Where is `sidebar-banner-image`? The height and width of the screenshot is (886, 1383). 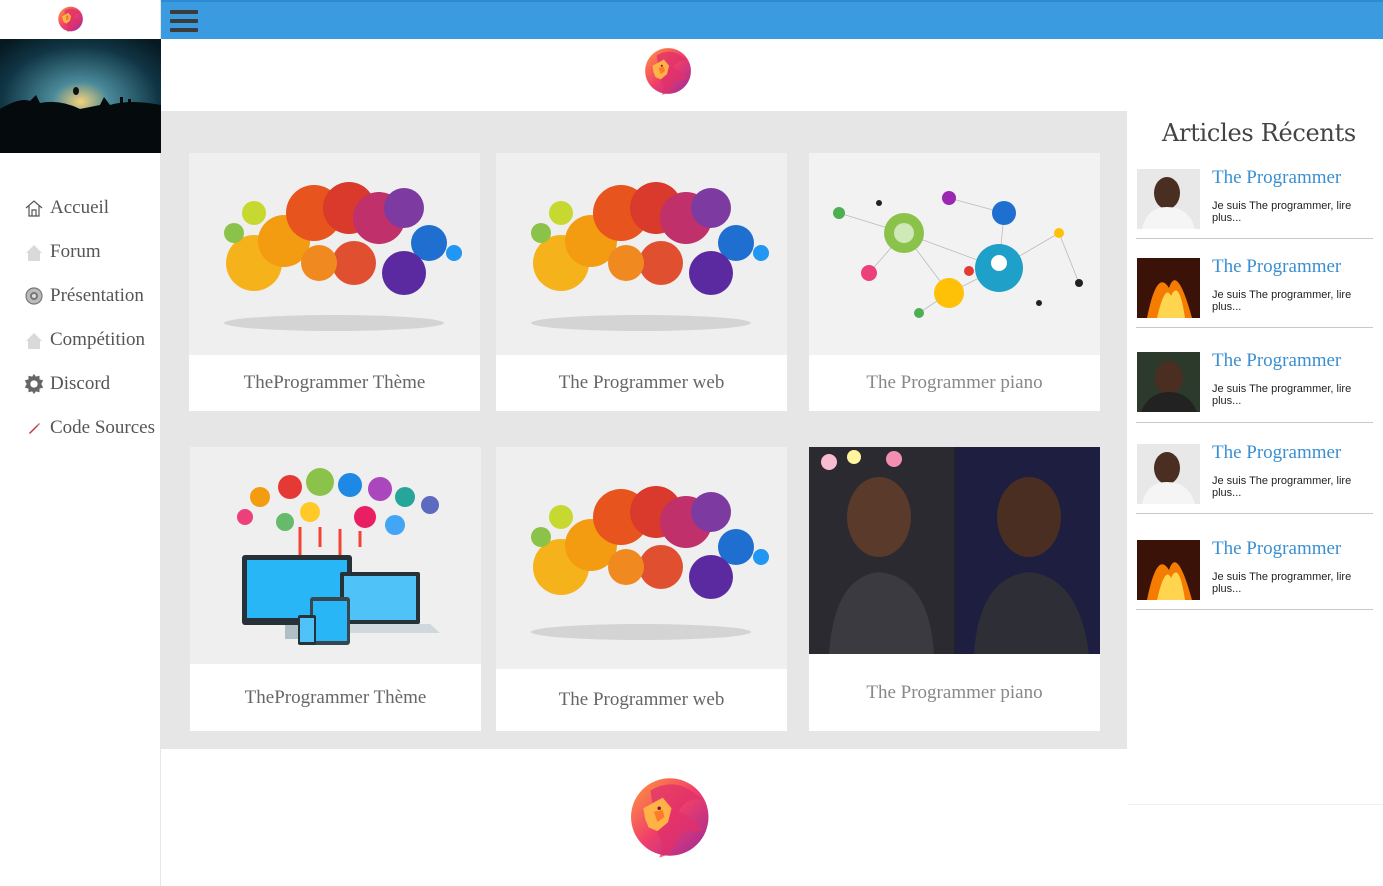
sidebar-banner-image is located at coordinates (80, 96).